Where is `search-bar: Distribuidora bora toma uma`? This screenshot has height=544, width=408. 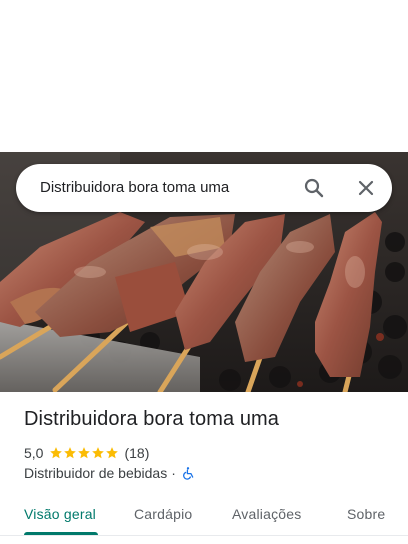 search-bar: Distribuidora bora toma uma is located at coordinates (204, 188).